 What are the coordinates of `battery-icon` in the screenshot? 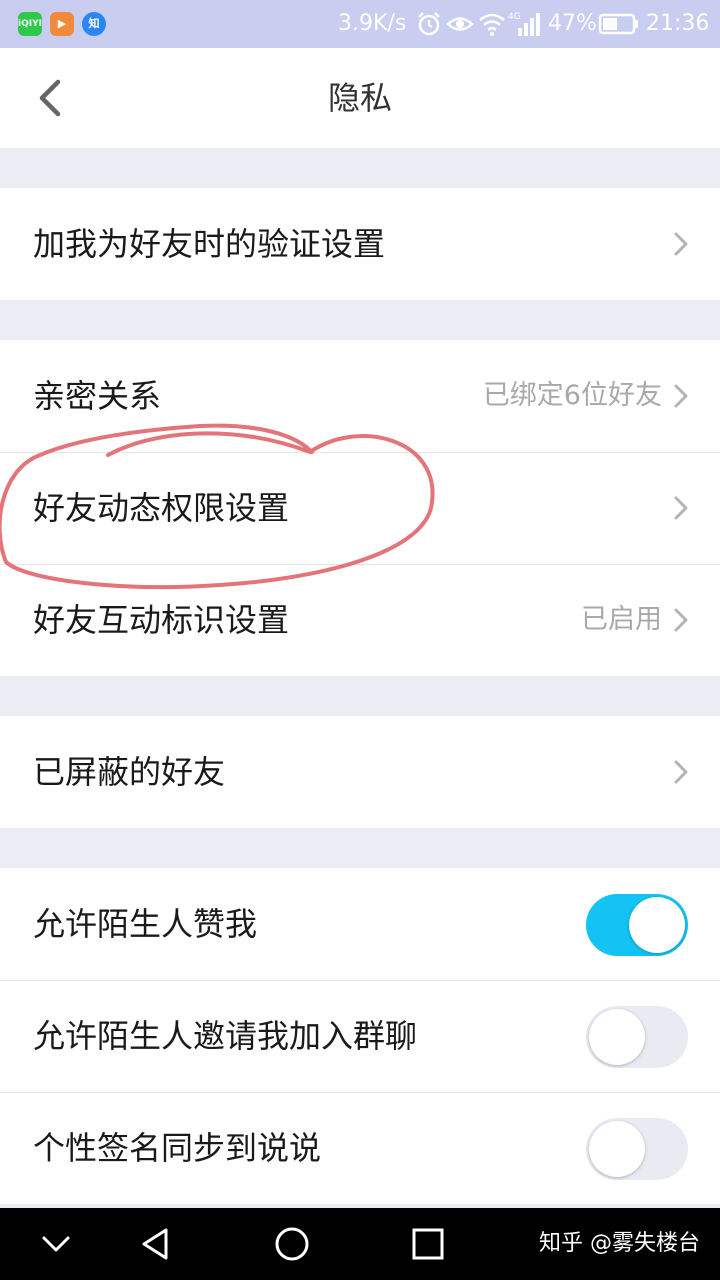 It's located at (618, 24).